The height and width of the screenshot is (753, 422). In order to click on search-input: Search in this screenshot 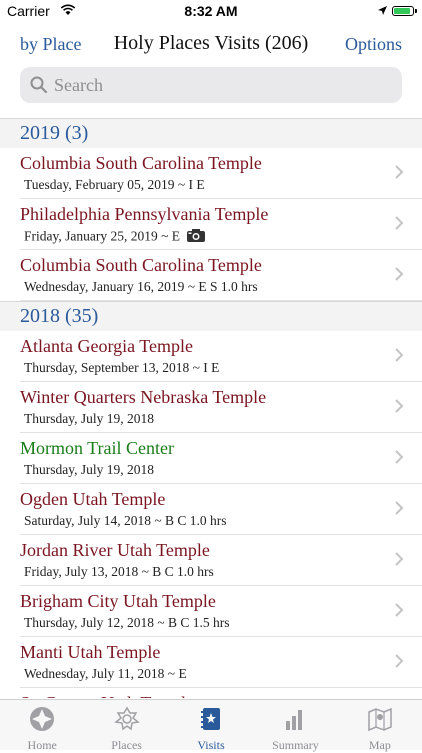, I will do `click(211, 85)`.